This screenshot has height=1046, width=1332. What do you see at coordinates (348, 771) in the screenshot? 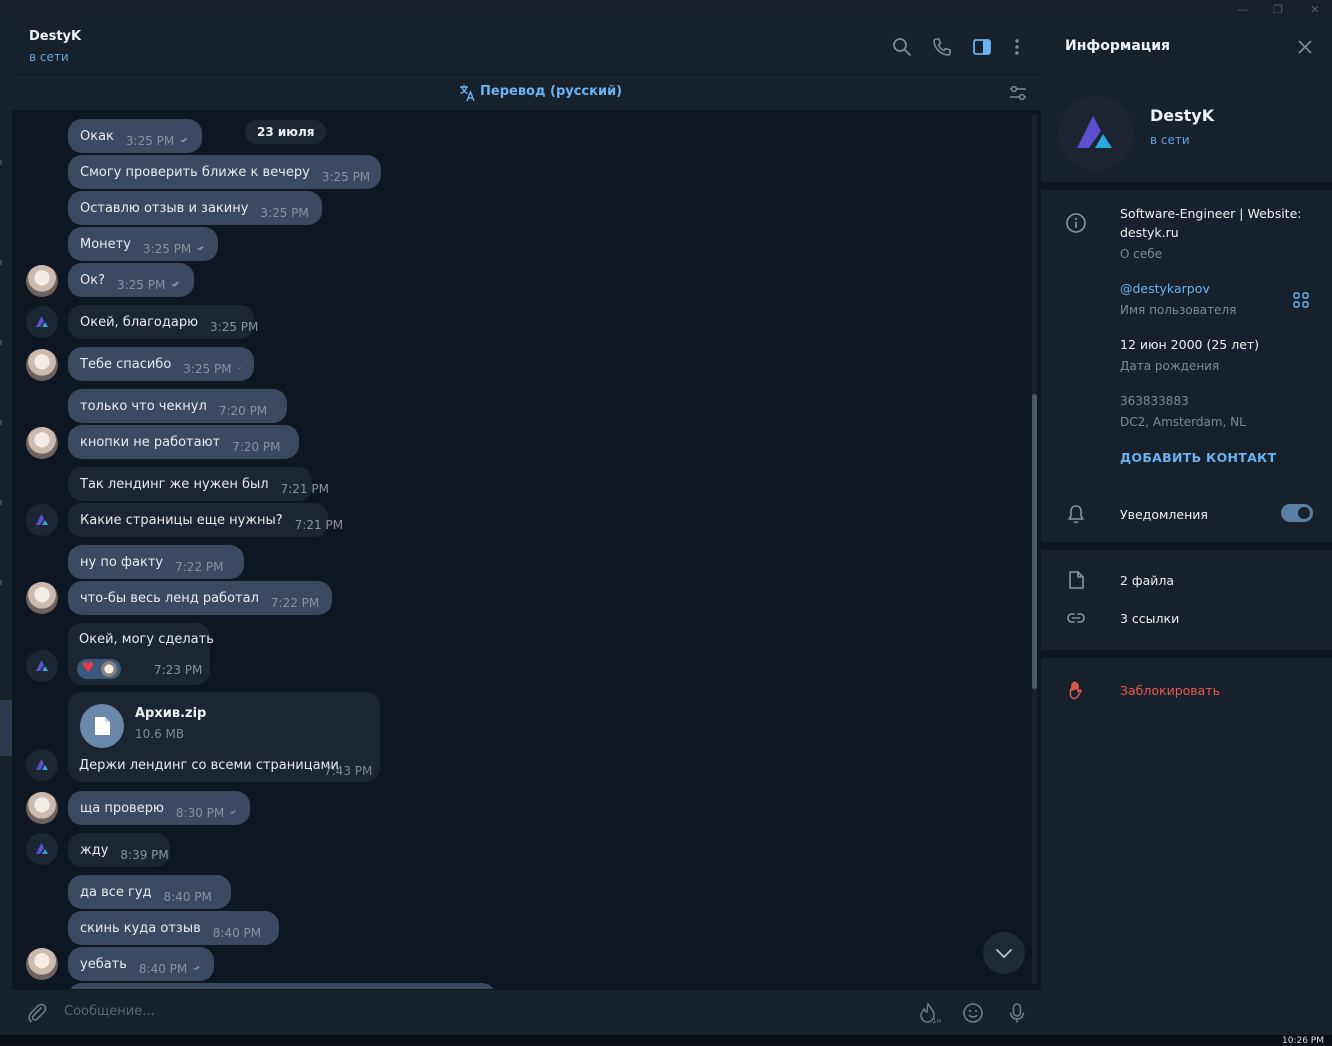
I see `message-time: 7:43 PM` at bounding box center [348, 771].